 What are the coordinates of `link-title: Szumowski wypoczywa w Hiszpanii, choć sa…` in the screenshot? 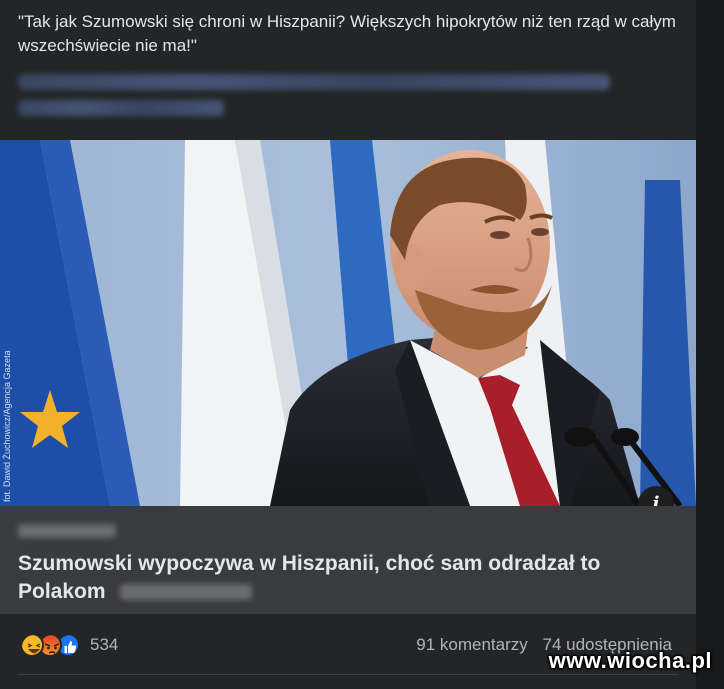 It's located at (338, 578).